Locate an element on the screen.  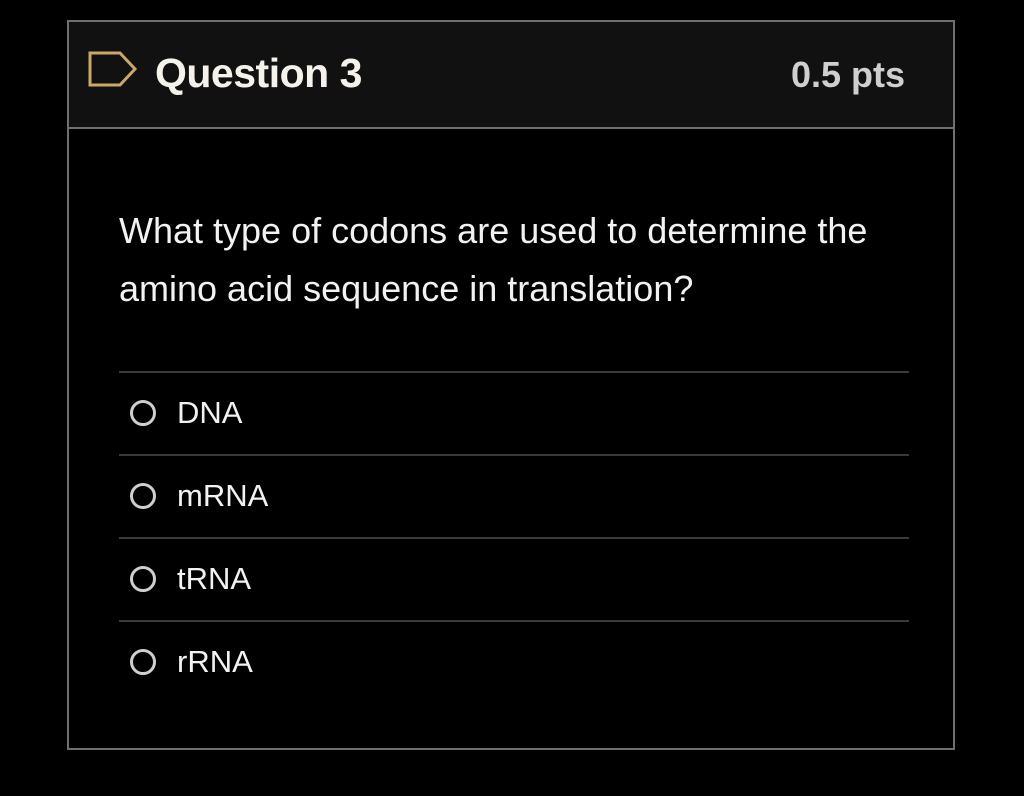
question-title: Question 3 is located at coordinates (258, 73).